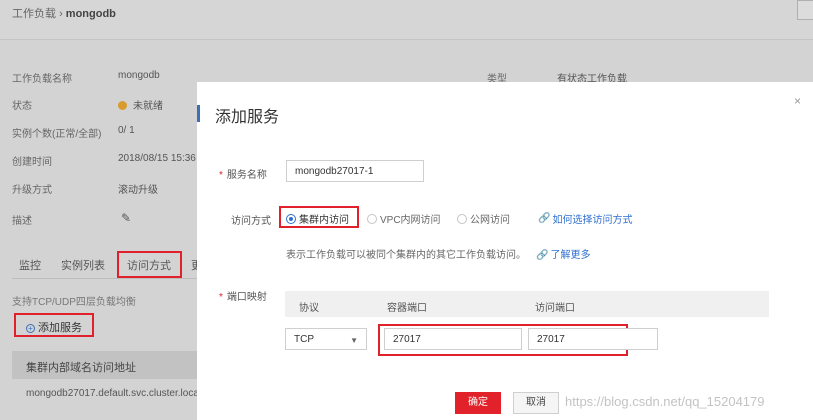  What do you see at coordinates (317, 218) in the screenshot?
I see `radio-cluster: 集群内访问` at bounding box center [317, 218].